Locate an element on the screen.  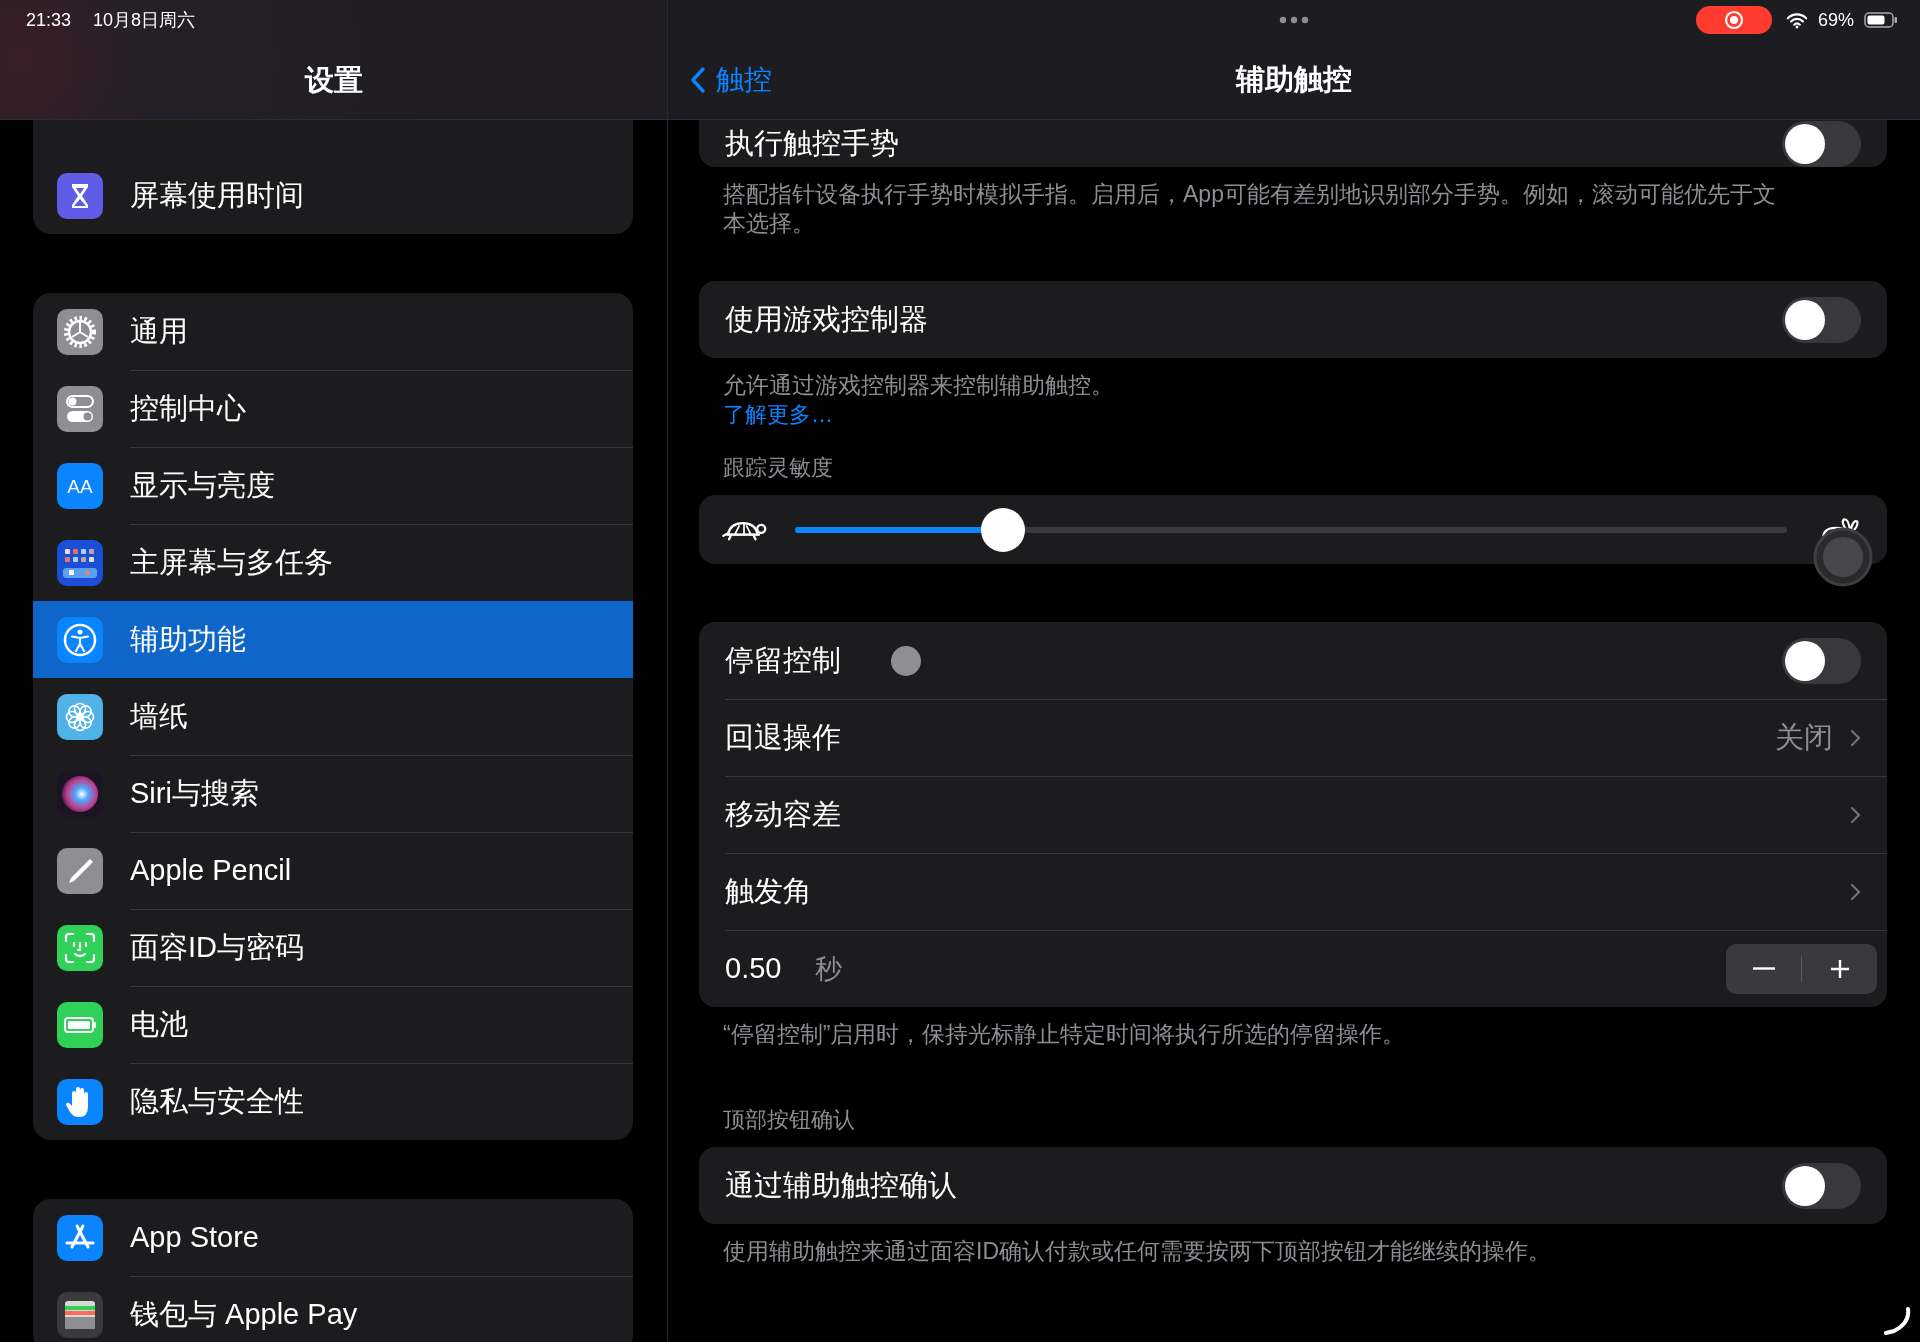
curve-icon is located at coordinates (1897, 1321).